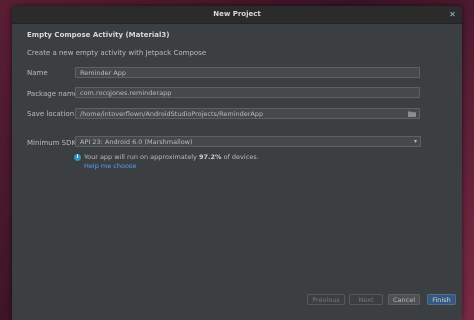 The image size is (474, 320). What do you see at coordinates (210, 157) in the screenshot?
I see `coverage-percent: 97.2%` at bounding box center [210, 157].